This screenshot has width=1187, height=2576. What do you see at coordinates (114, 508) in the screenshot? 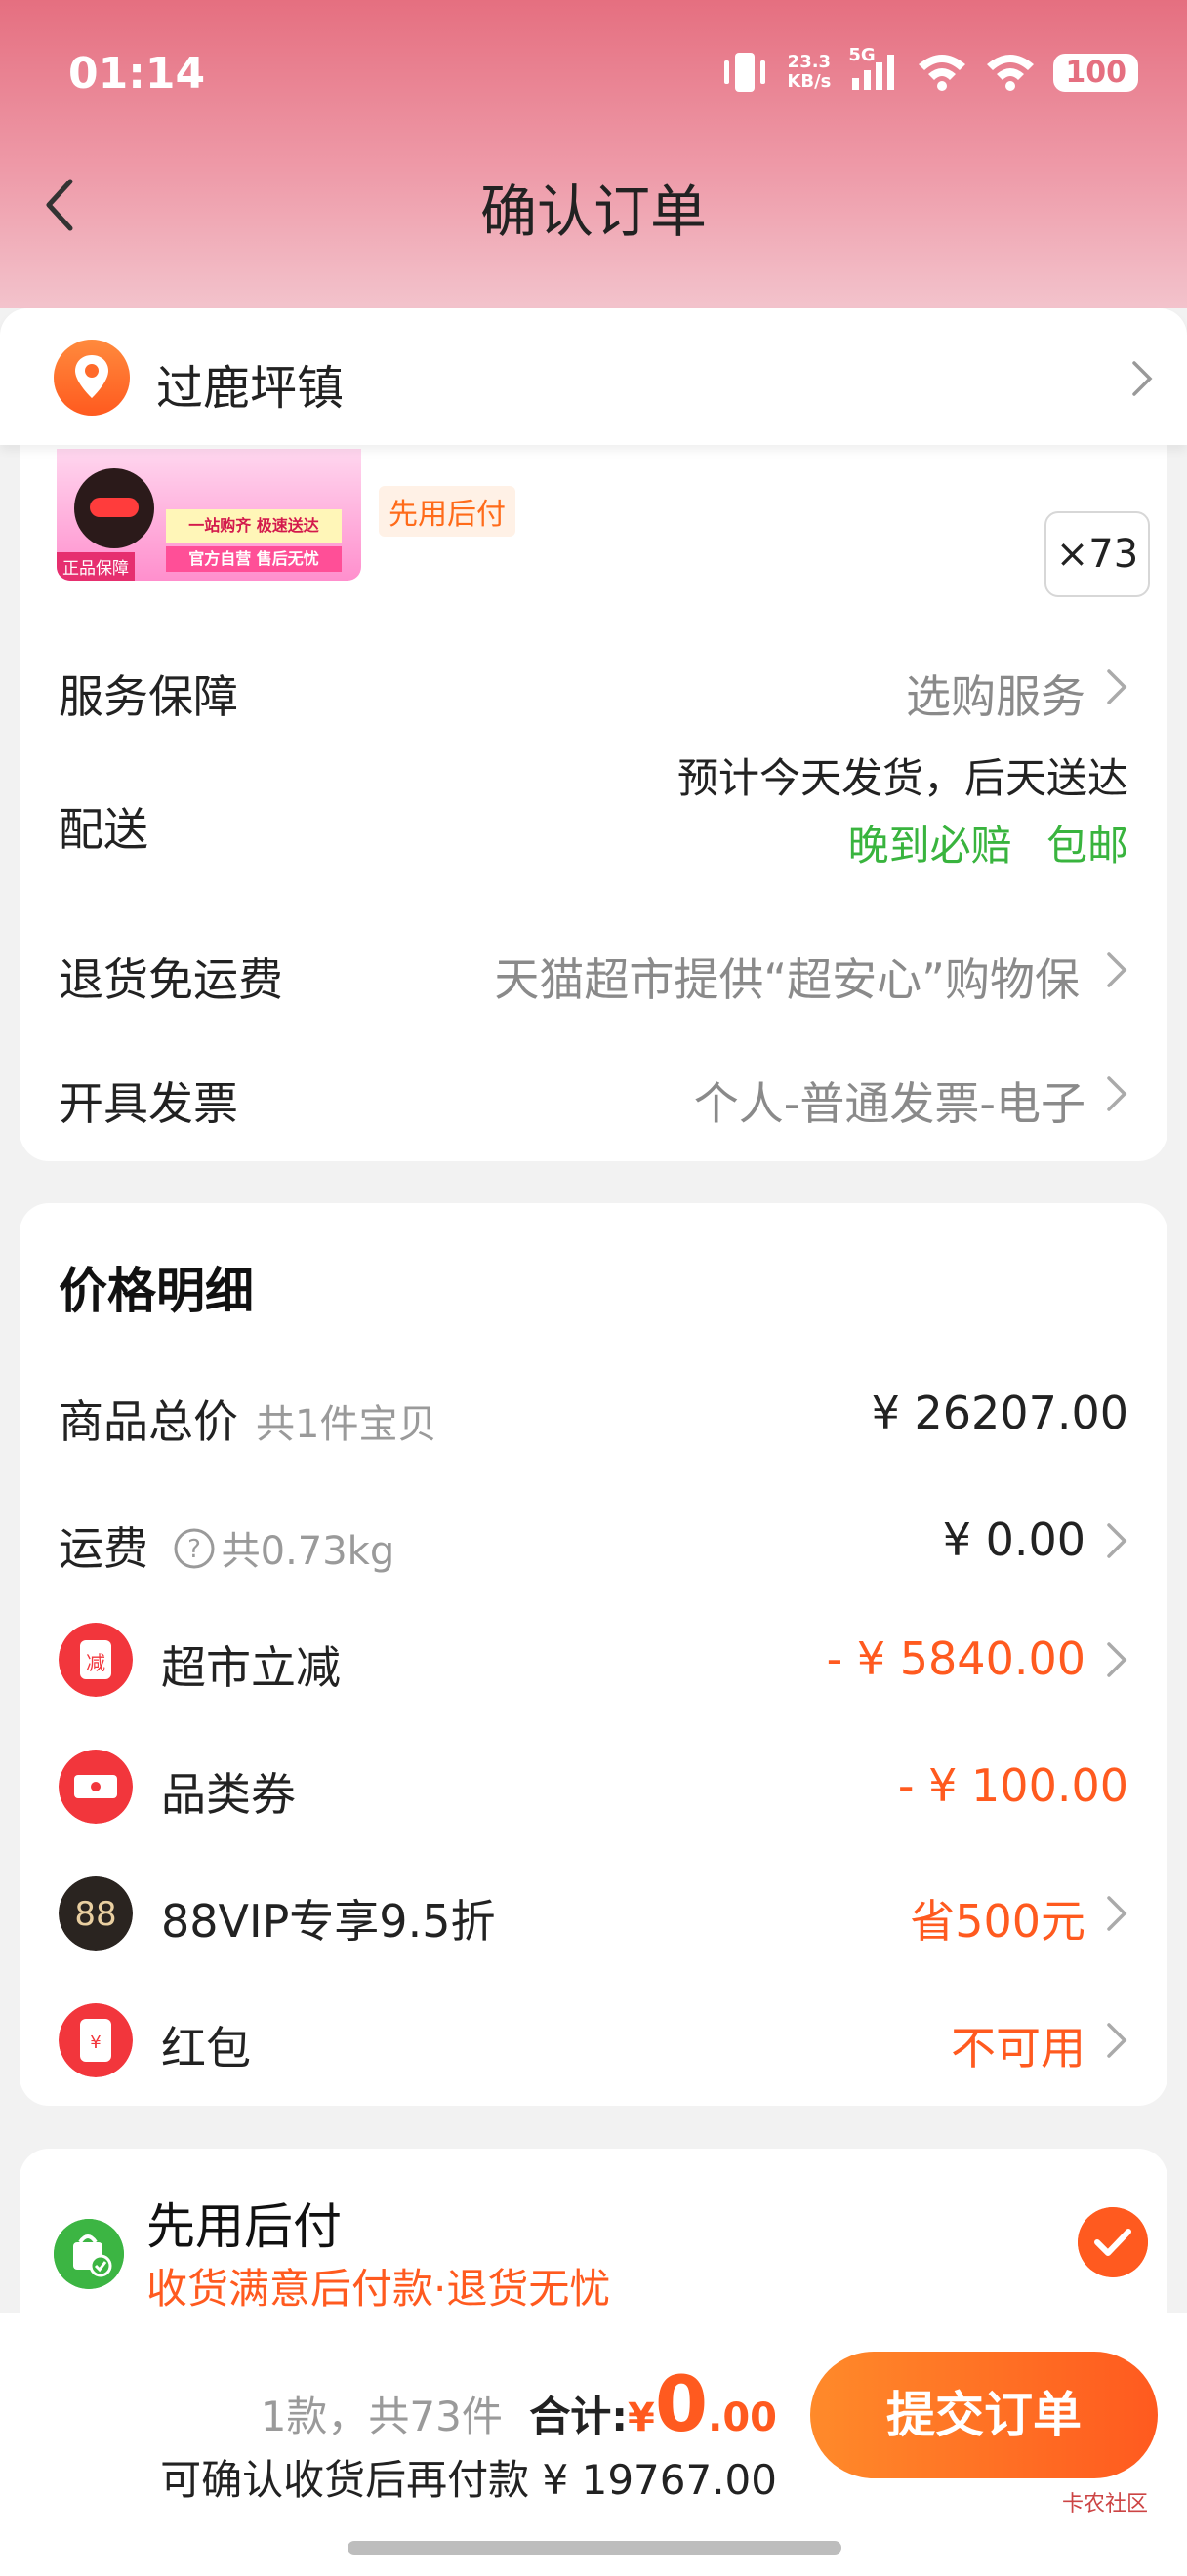
I see `tmall-cat-logo` at bounding box center [114, 508].